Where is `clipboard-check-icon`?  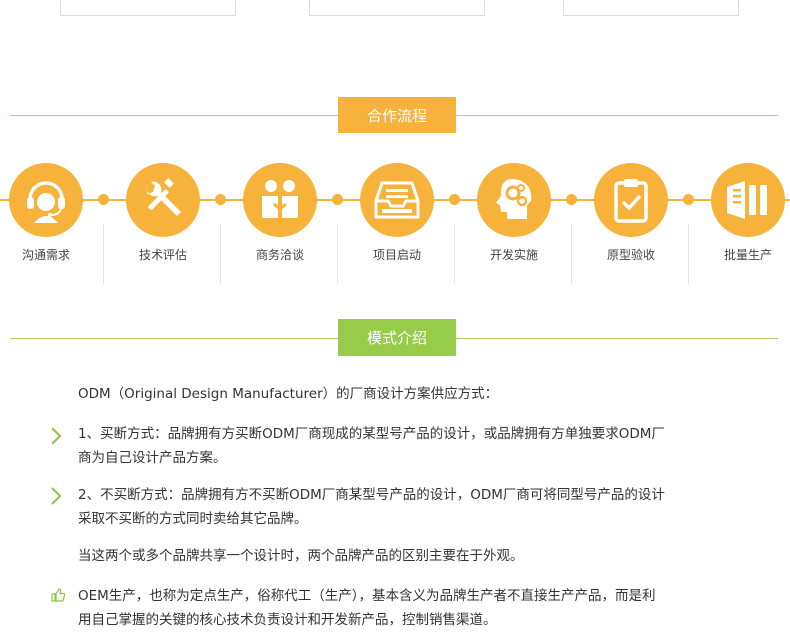 clipboard-check-icon is located at coordinates (631, 201).